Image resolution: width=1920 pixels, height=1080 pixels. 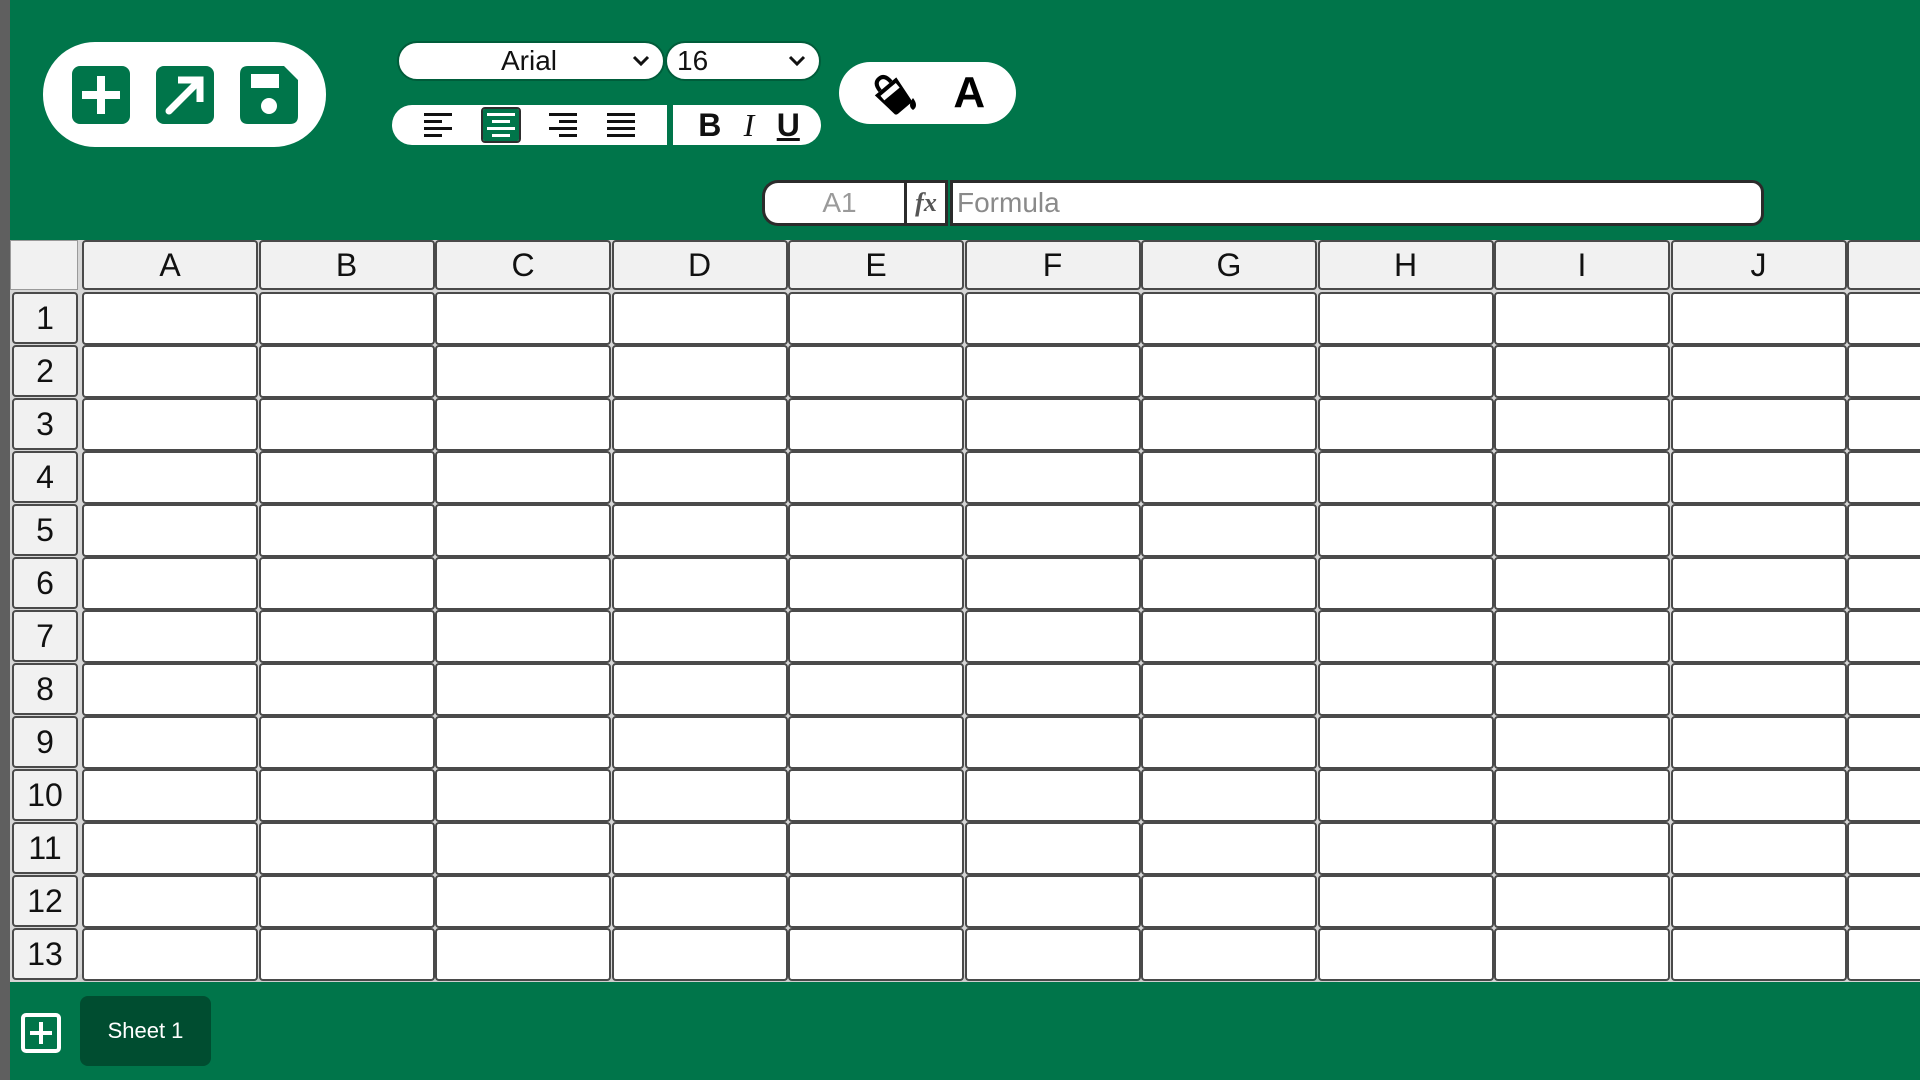 I want to click on new-file-button, so click(x=101, y=95).